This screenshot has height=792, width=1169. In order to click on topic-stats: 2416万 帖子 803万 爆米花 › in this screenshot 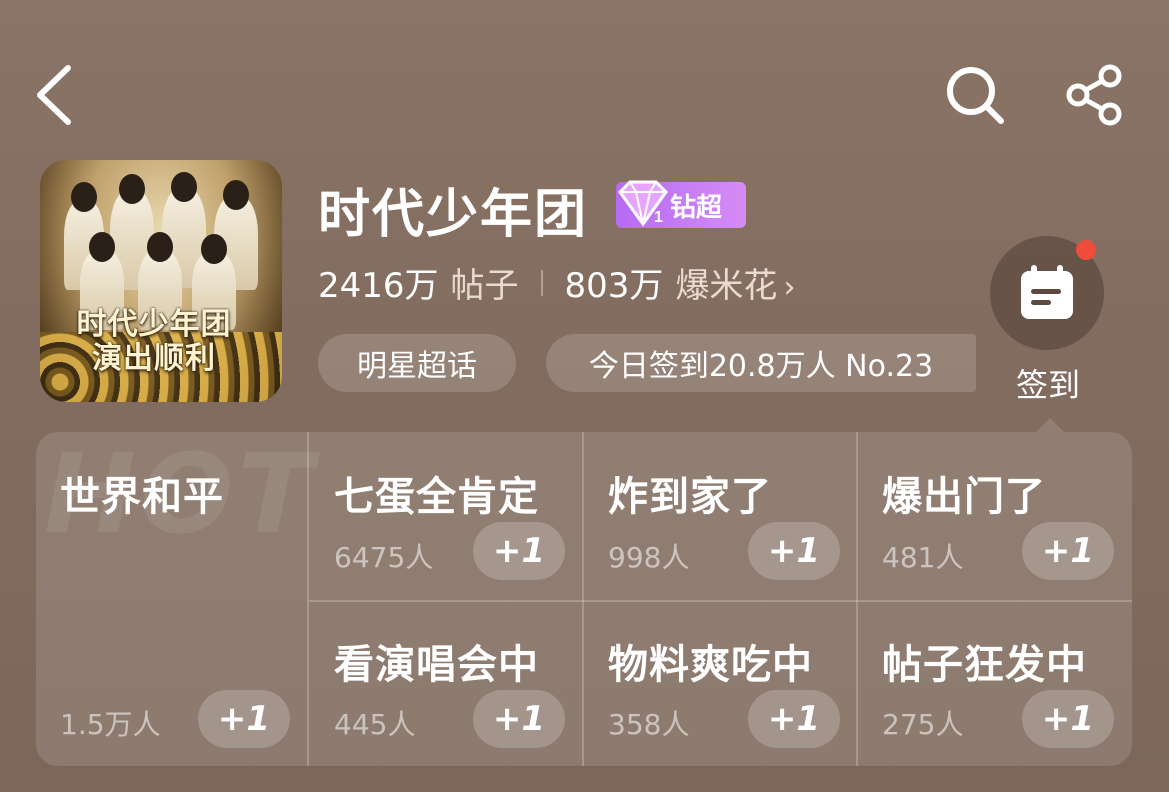, I will do `click(556, 282)`.